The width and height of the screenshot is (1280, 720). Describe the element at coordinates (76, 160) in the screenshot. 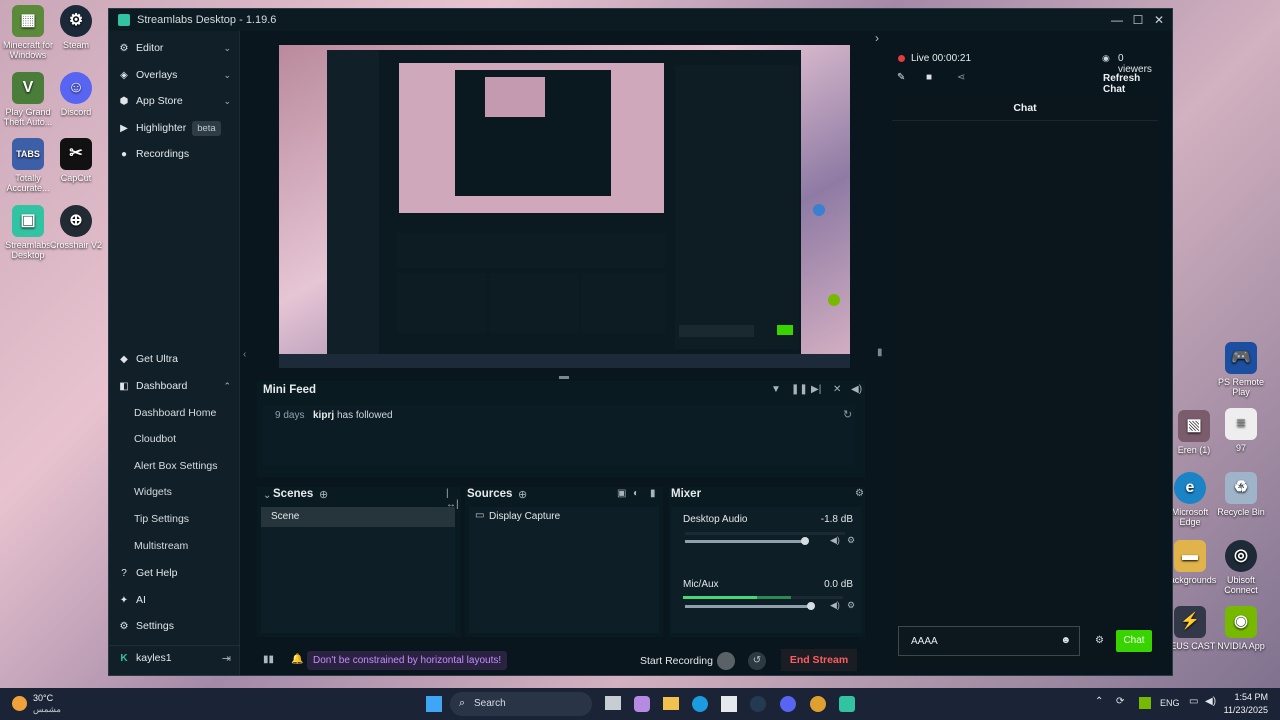

I see `desktop-icon-capcut: ✂ CapCut` at that location.